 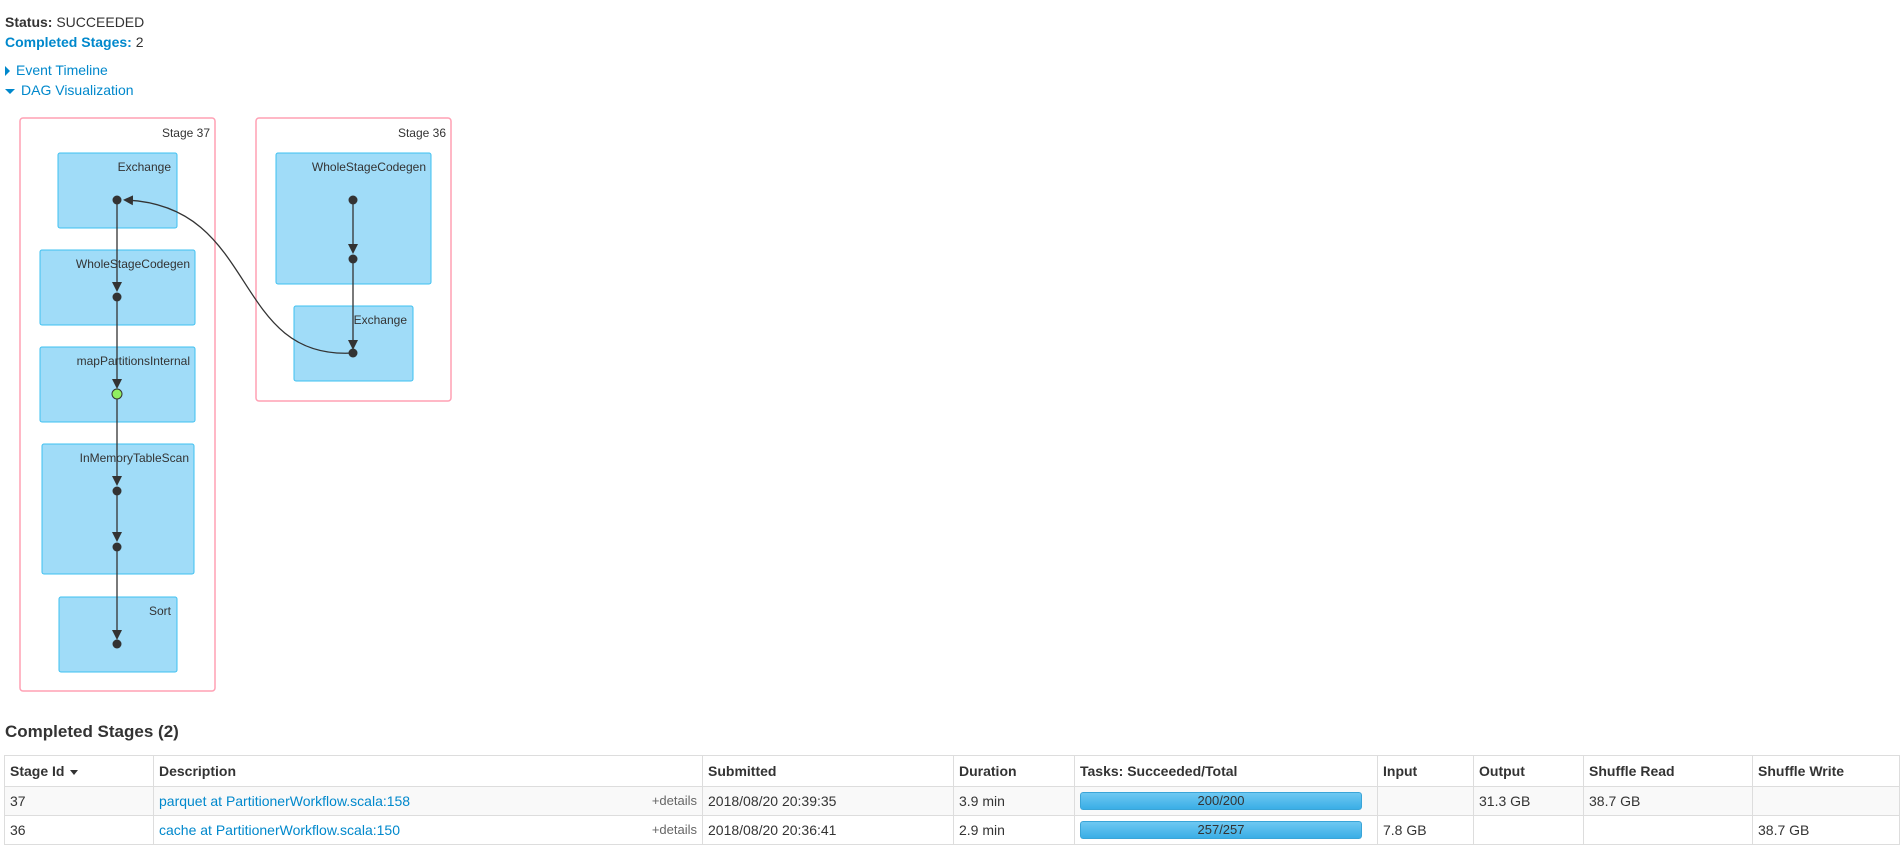 What do you see at coordinates (133, 361) in the screenshot?
I see `cluster-mappartitionsinternal-label: mapPartitionsInternal` at bounding box center [133, 361].